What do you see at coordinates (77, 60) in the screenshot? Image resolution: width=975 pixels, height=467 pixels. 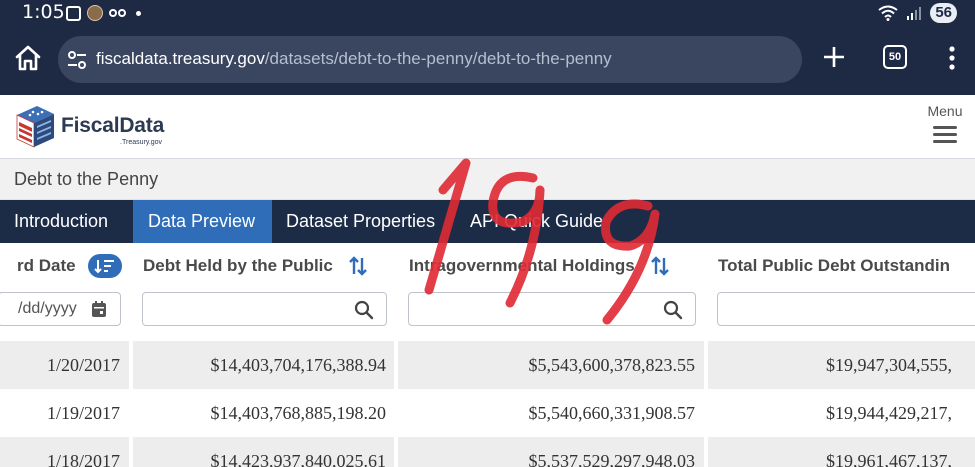 I see `site-settings-icon` at bounding box center [77, 60].